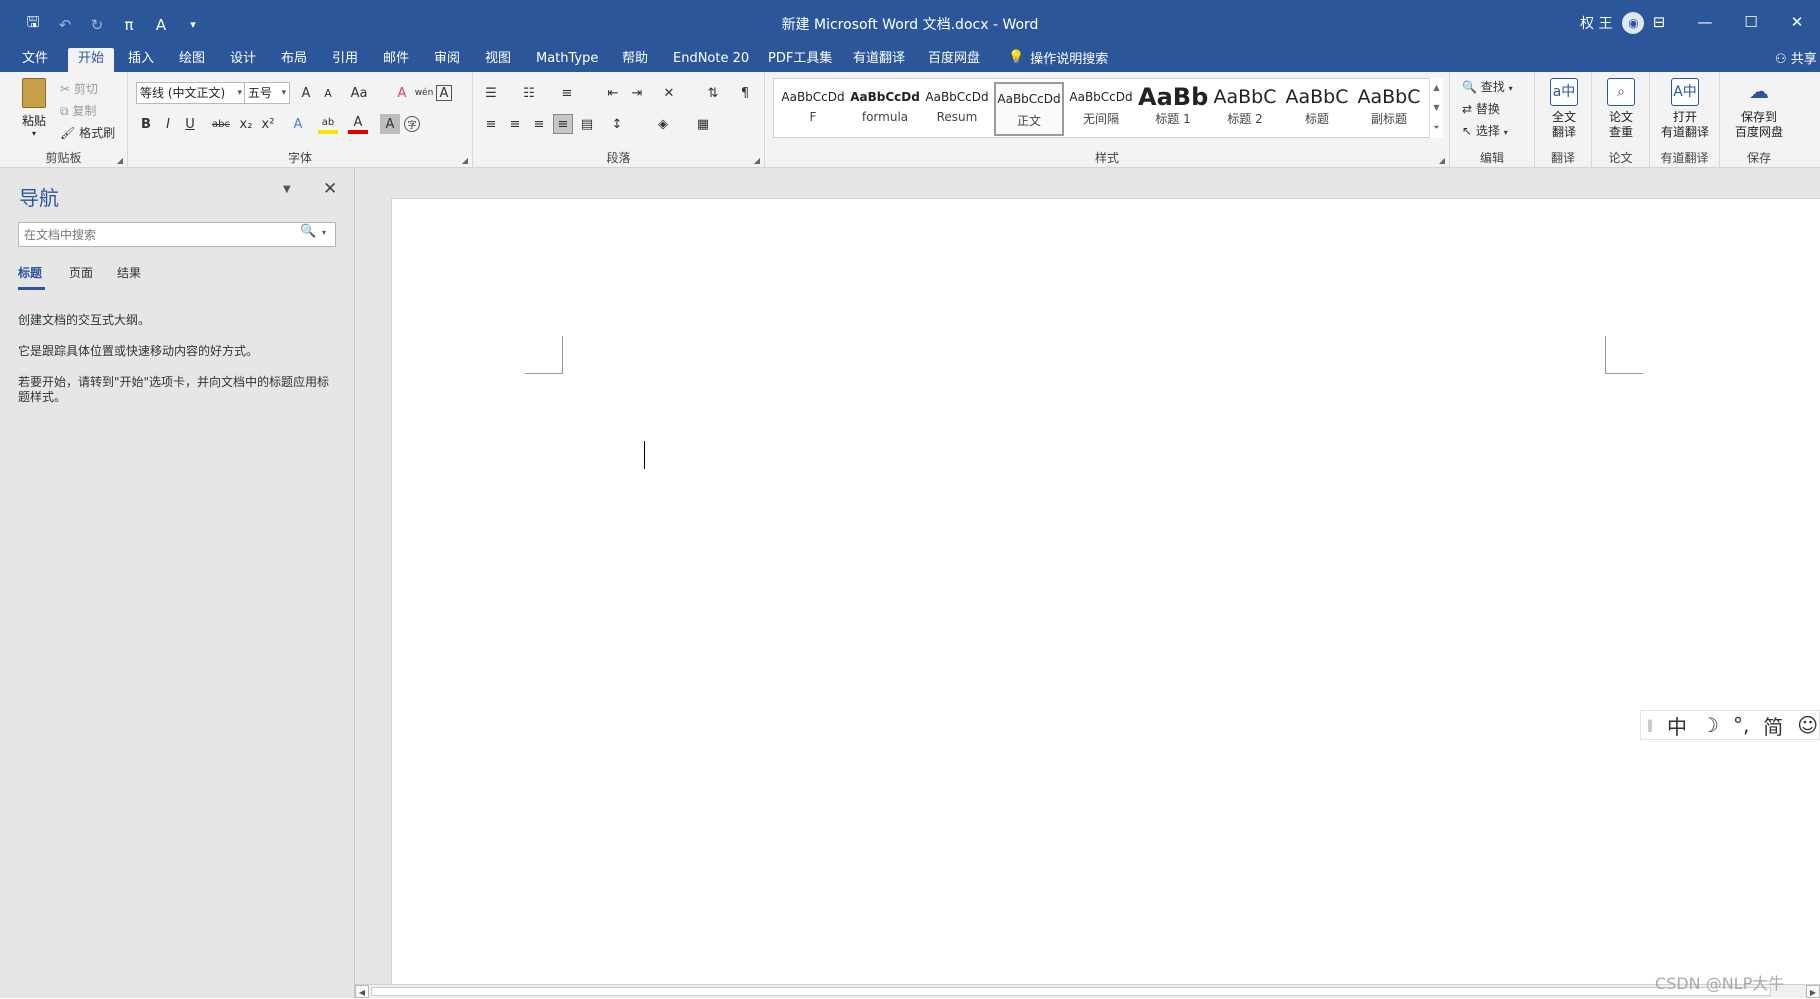 The image size is (1820, 999). Describe the element at coordinates (324, 232) in the screenshot. I see `chevron-down-icon: ▾` at that location.